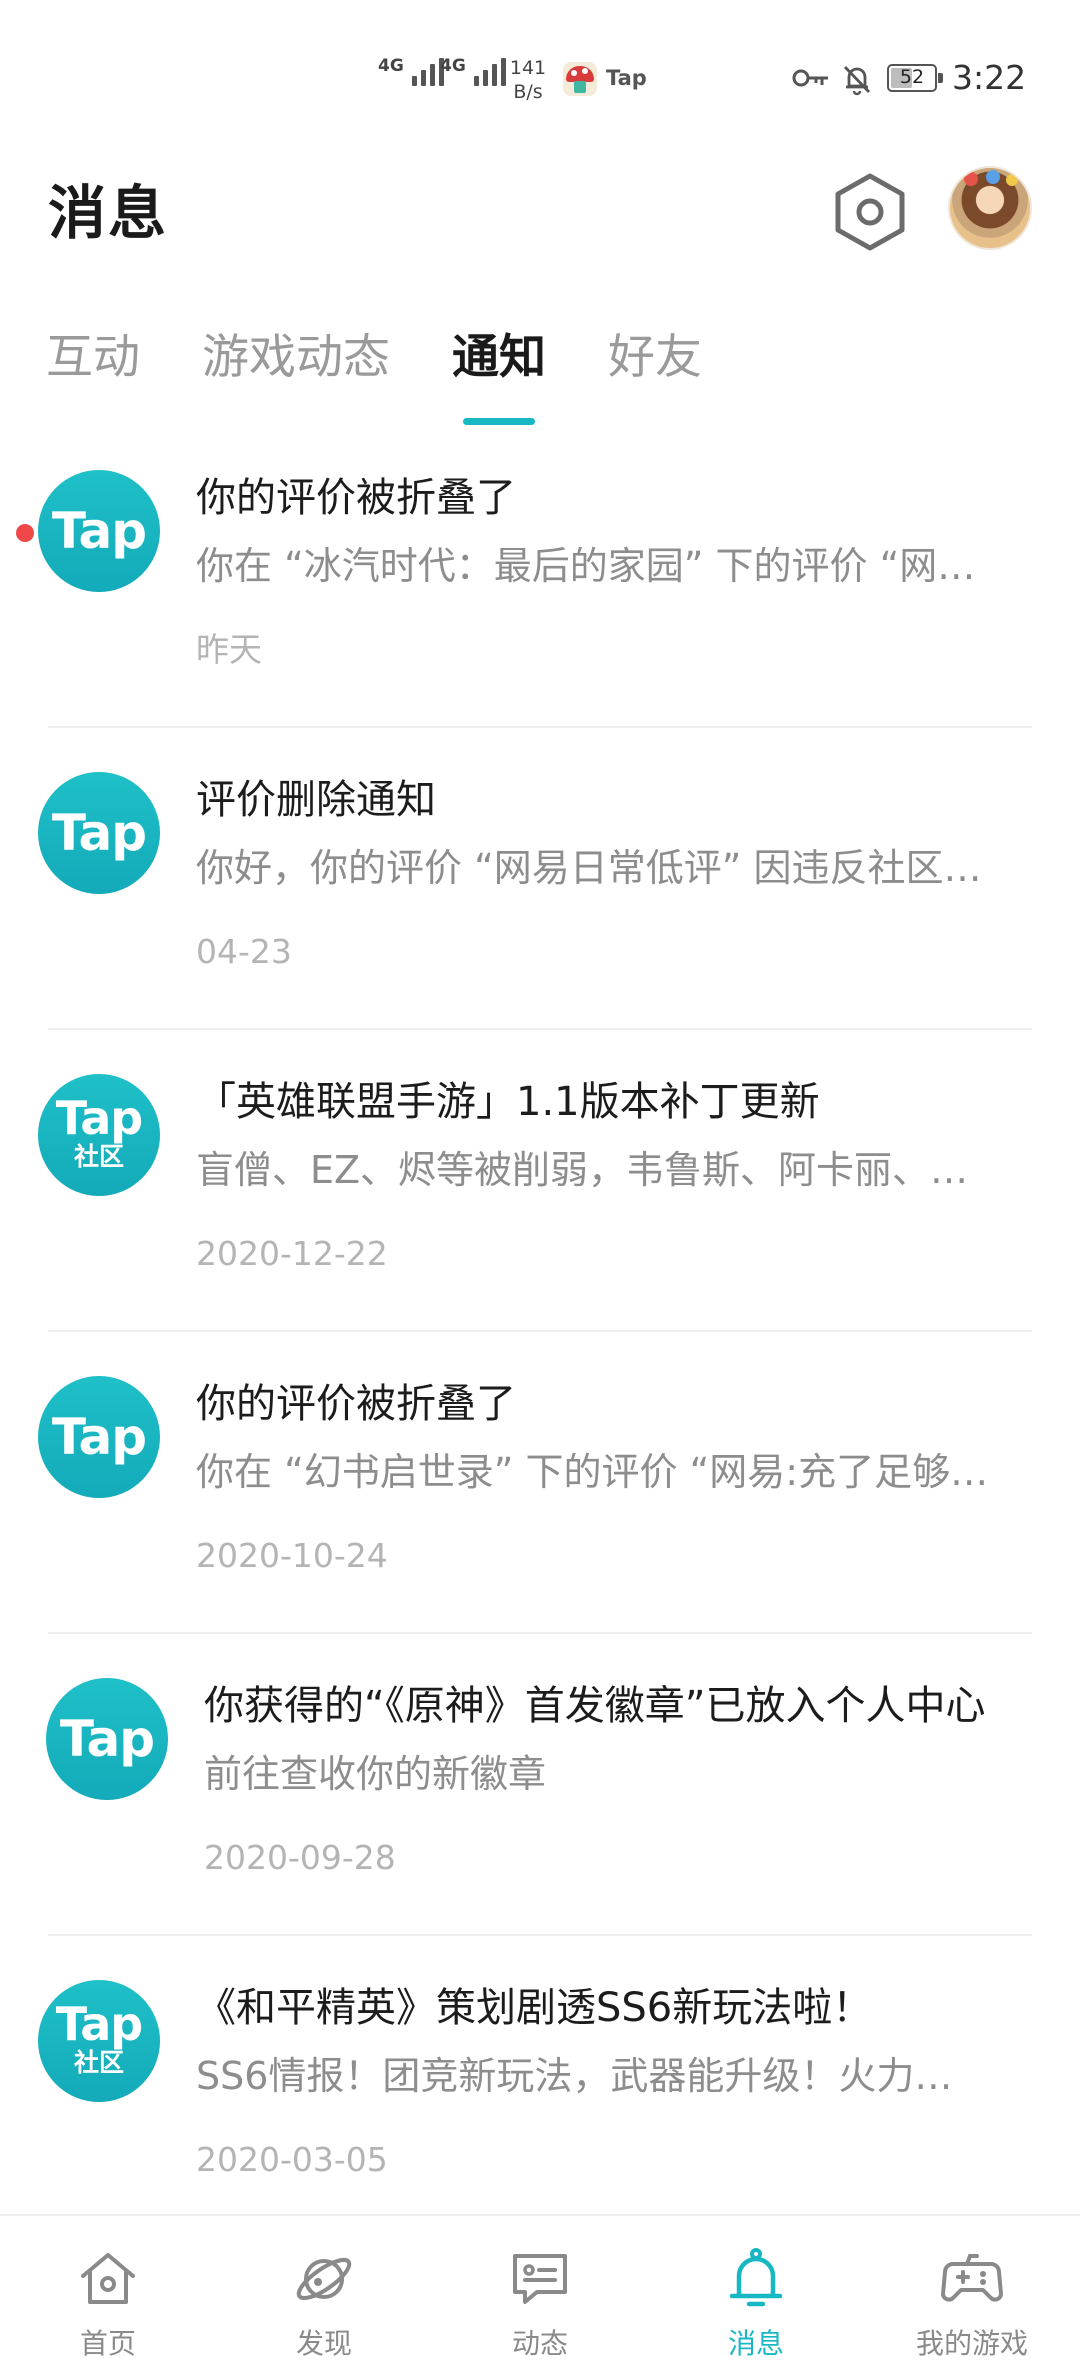 The height and width of the screenshot is (2376, 1080). I want to click on notification-date: 2020-03-05, so click(292, 2159).